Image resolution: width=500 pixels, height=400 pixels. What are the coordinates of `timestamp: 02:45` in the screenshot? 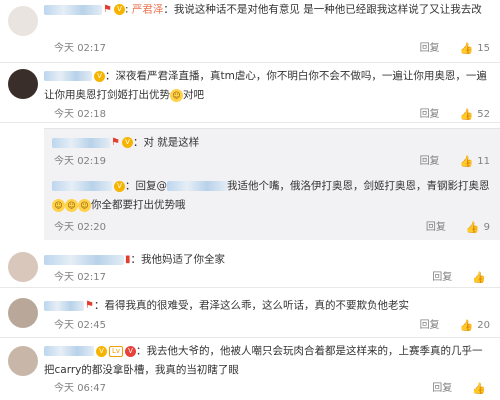 It's located at (92, 325).